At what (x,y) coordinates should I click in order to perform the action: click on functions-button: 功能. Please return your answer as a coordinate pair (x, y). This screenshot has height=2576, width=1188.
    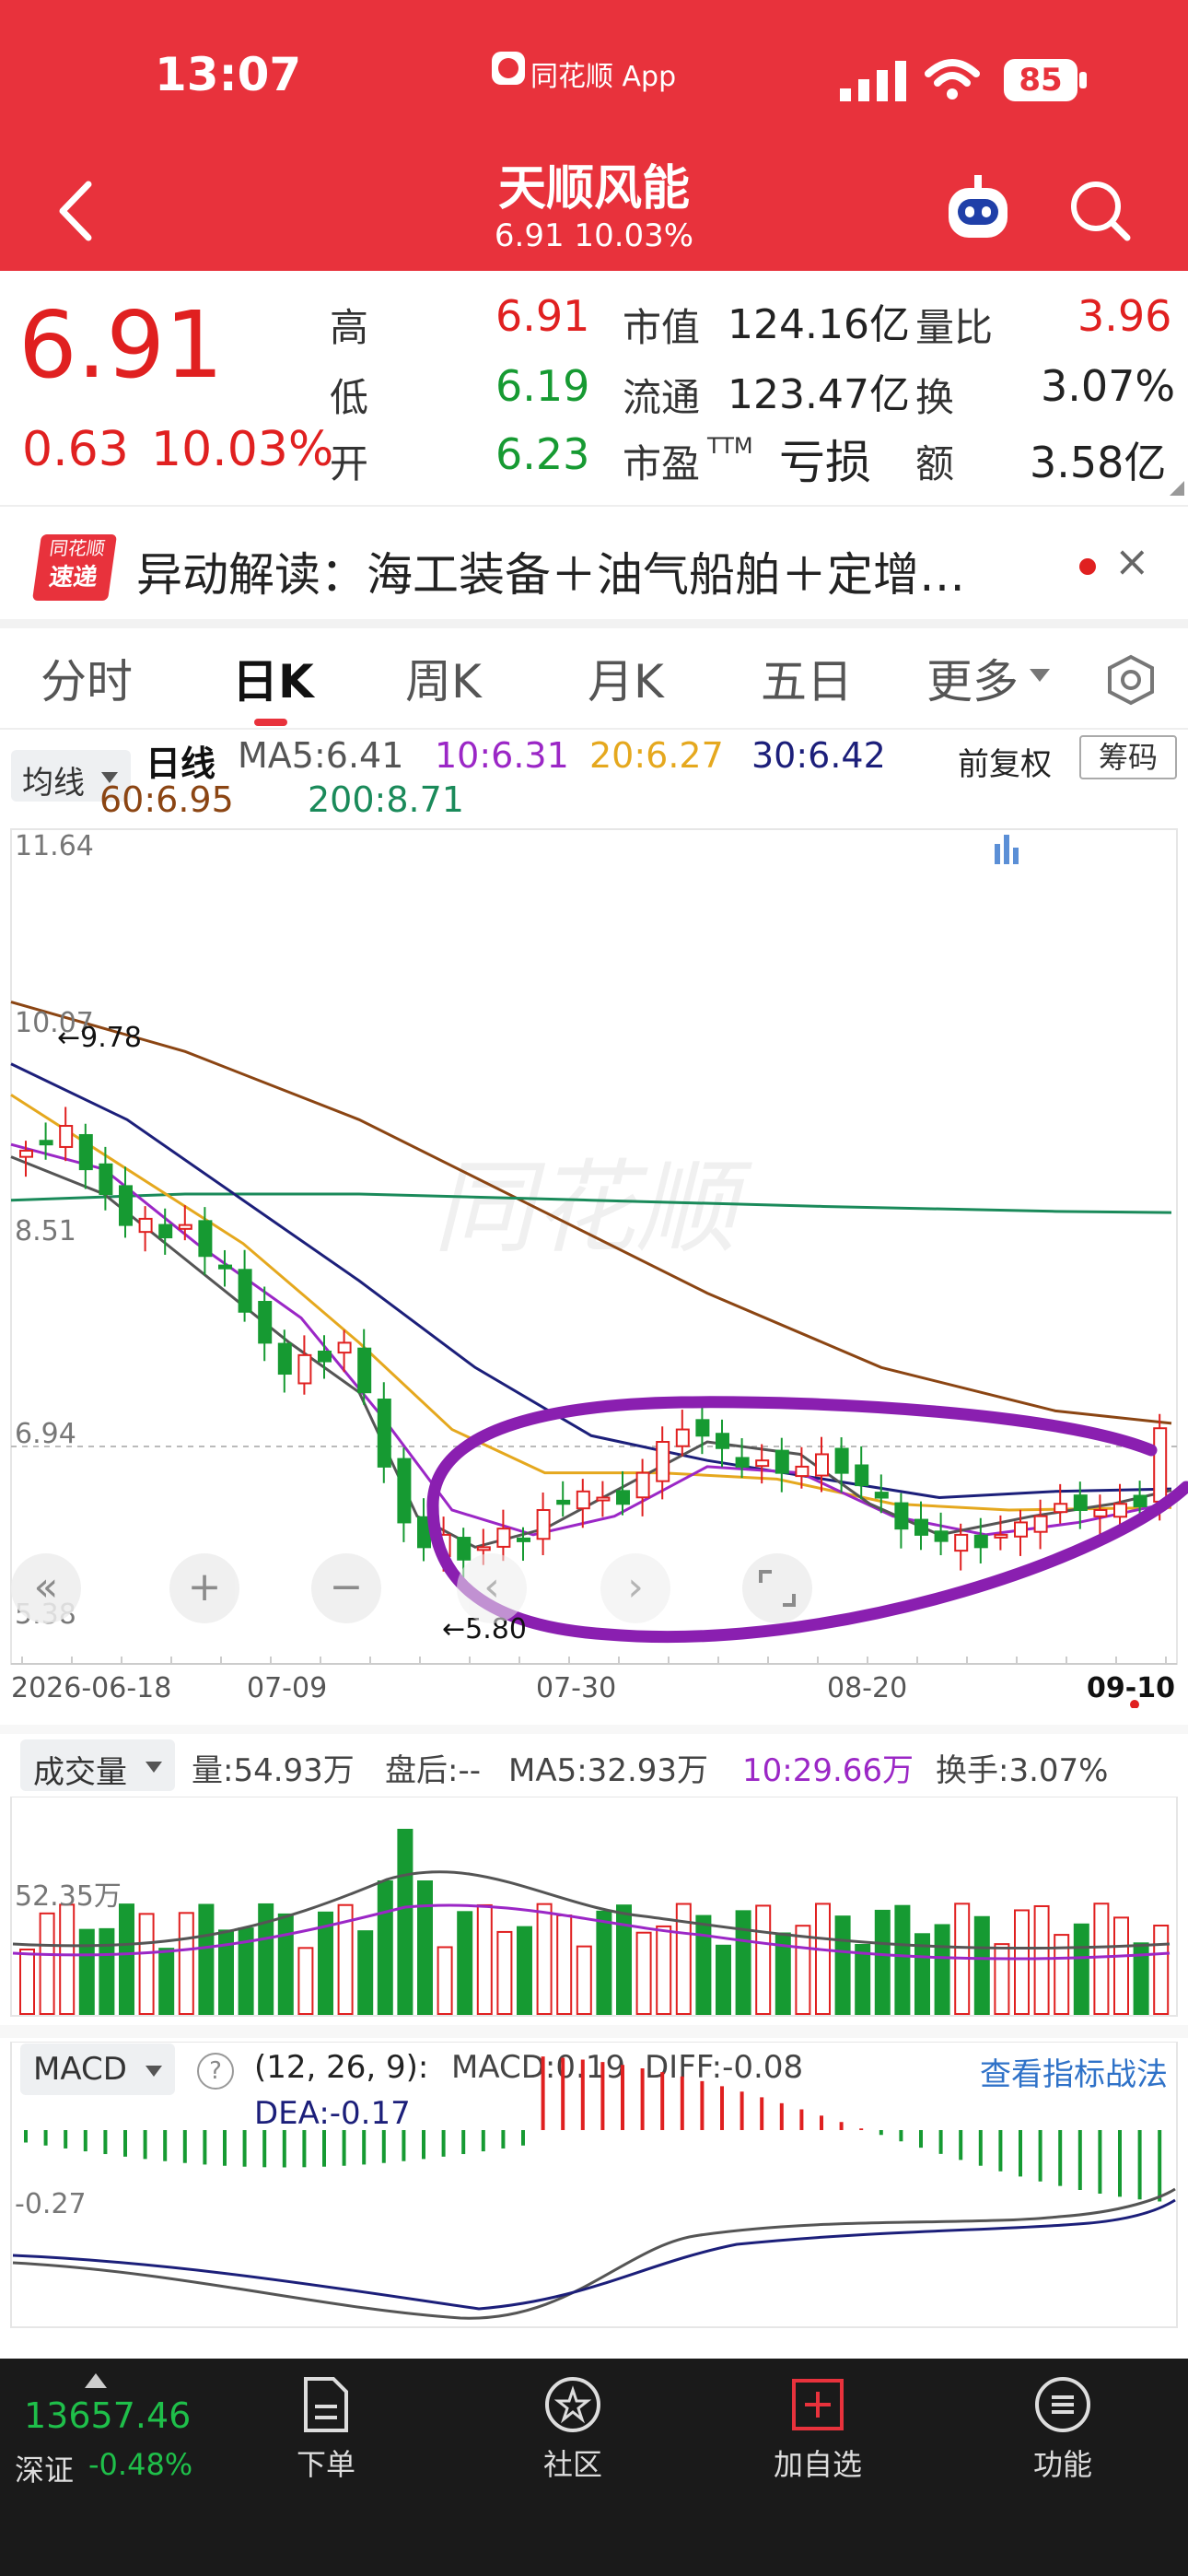
    Looking at the image, I should click on (1063, 2426).